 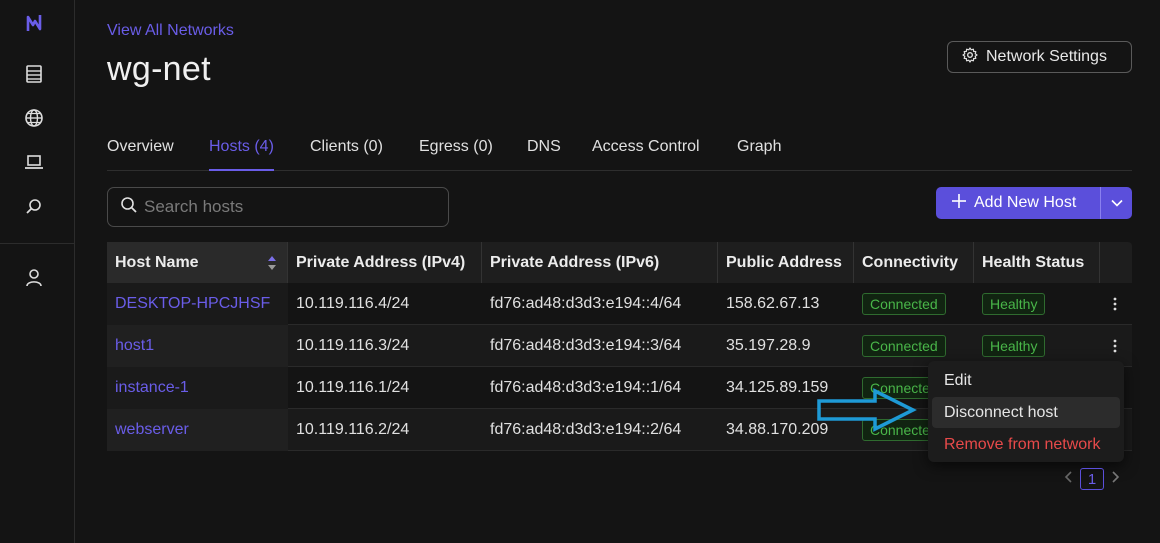 I want to click on tab-clients: Clients (0), so click(x=346, y=154).